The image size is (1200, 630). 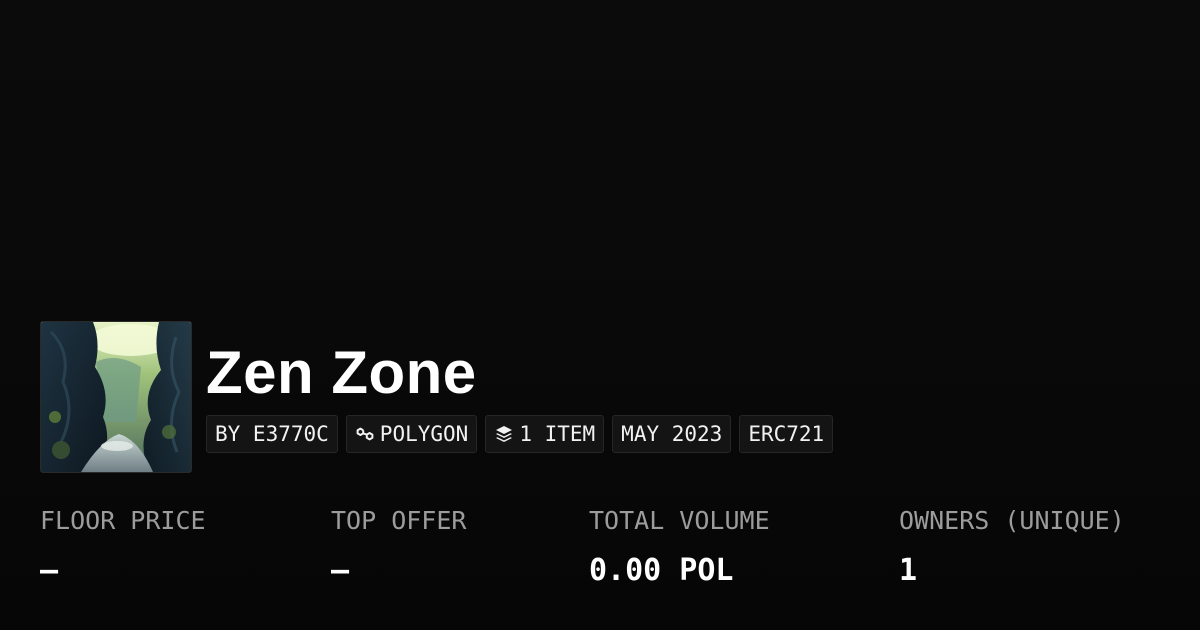 I want to click on date-tag: MAY 2023, so click(x=672, y=434).